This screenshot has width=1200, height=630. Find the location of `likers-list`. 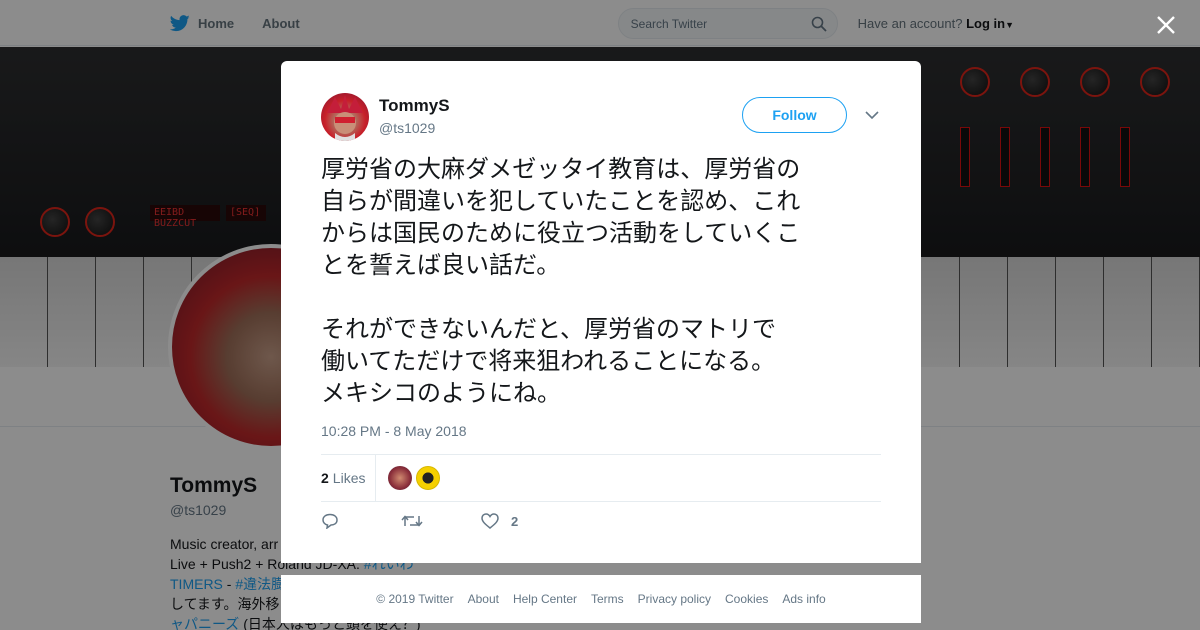

likers-list is located at coordinates (408, 478).